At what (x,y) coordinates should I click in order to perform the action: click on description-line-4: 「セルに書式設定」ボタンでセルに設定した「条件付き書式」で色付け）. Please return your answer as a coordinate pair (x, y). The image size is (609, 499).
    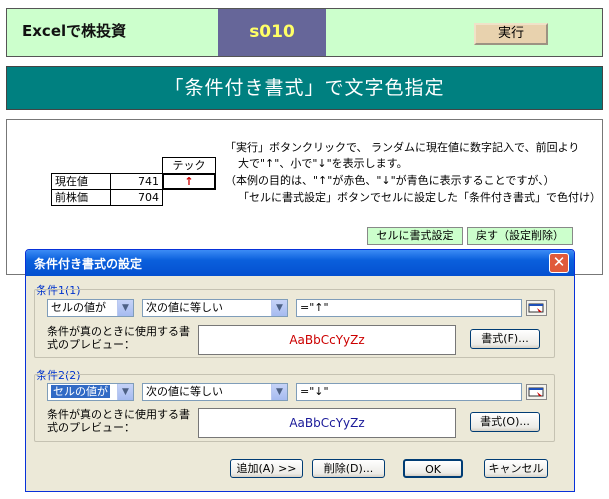
    Looking at the image, I should click on (419, 197).